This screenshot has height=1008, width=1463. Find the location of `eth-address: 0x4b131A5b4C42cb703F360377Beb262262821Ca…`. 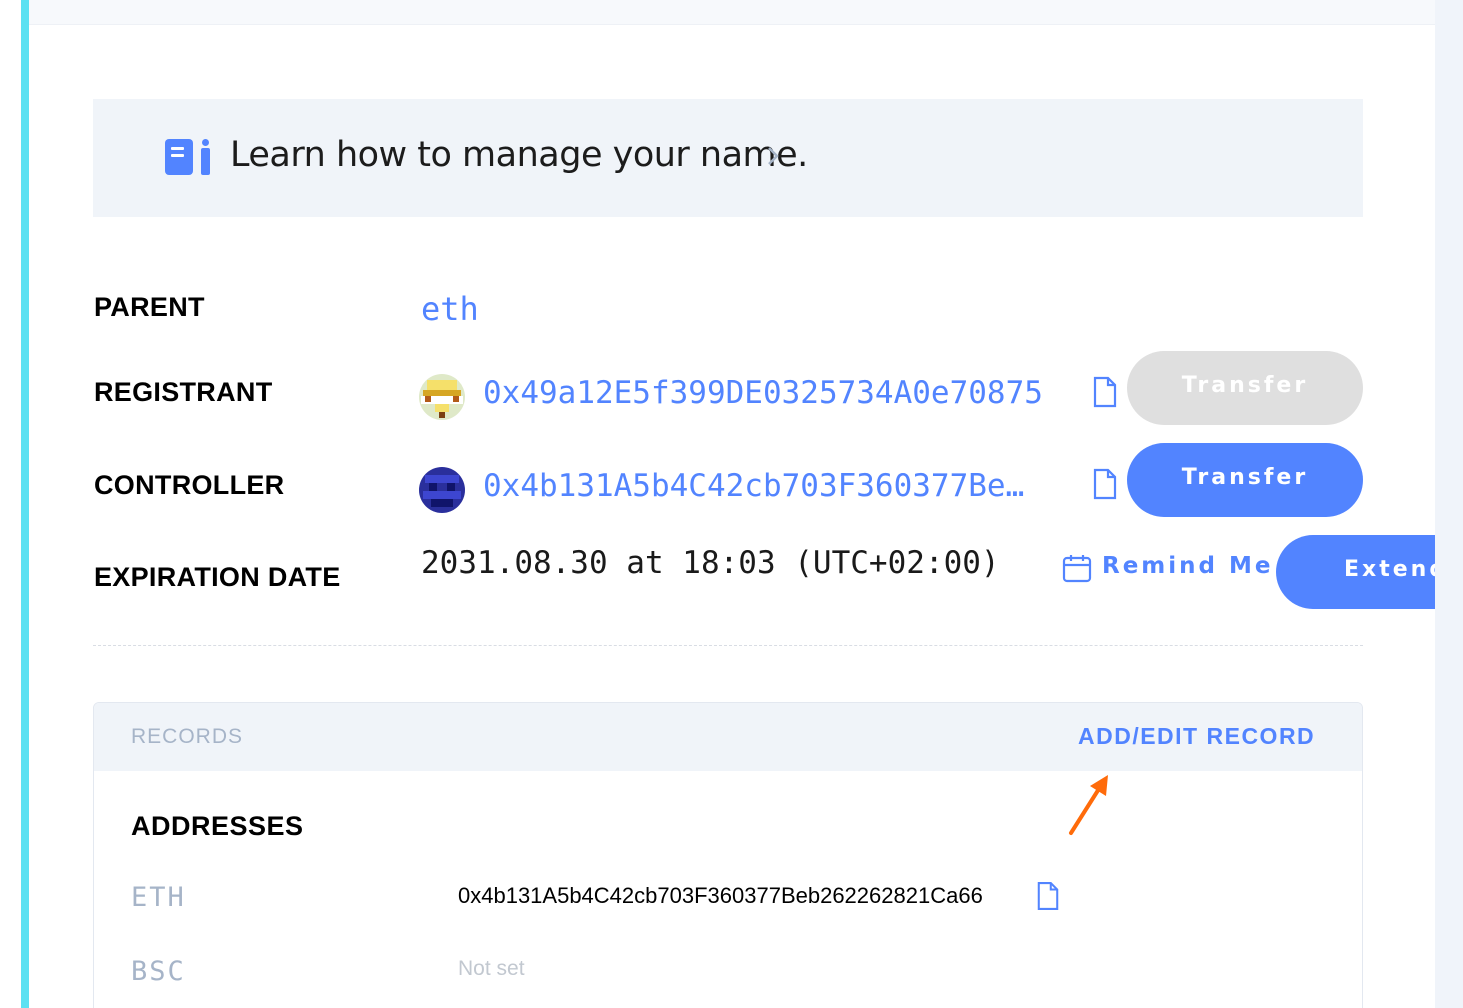

eth-address: 0x4b131A5b4C42cb703F360377Beb262262821Ca… is located at coordinates (720, 895).